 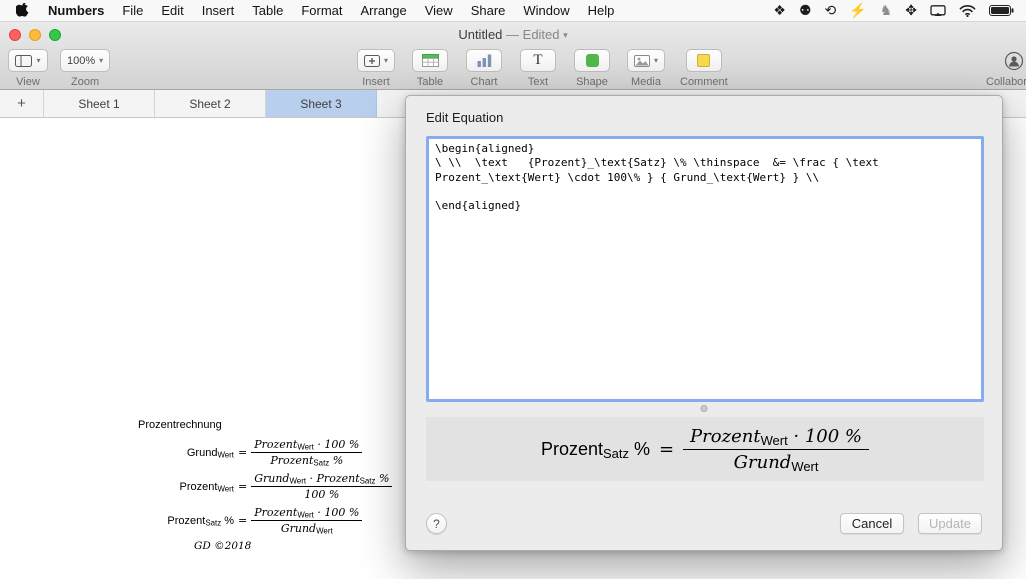 What do you see at coordinates (465, 117) in the screenshot?
I see `dialog-title: Edit Equation` at bounding box center [465, 117].